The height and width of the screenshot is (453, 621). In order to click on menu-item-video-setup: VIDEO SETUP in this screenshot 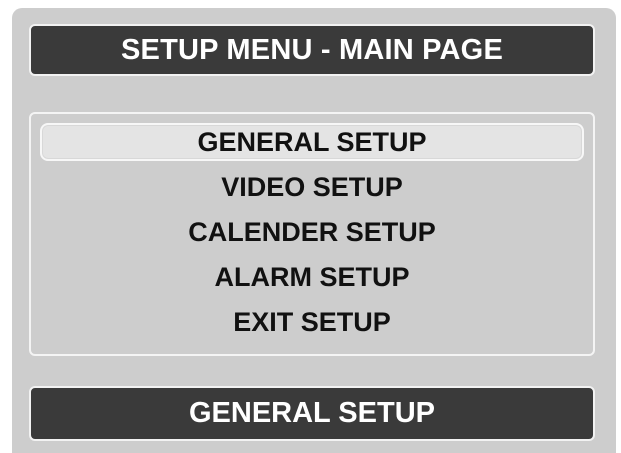, I will do `click(312, 187)`.